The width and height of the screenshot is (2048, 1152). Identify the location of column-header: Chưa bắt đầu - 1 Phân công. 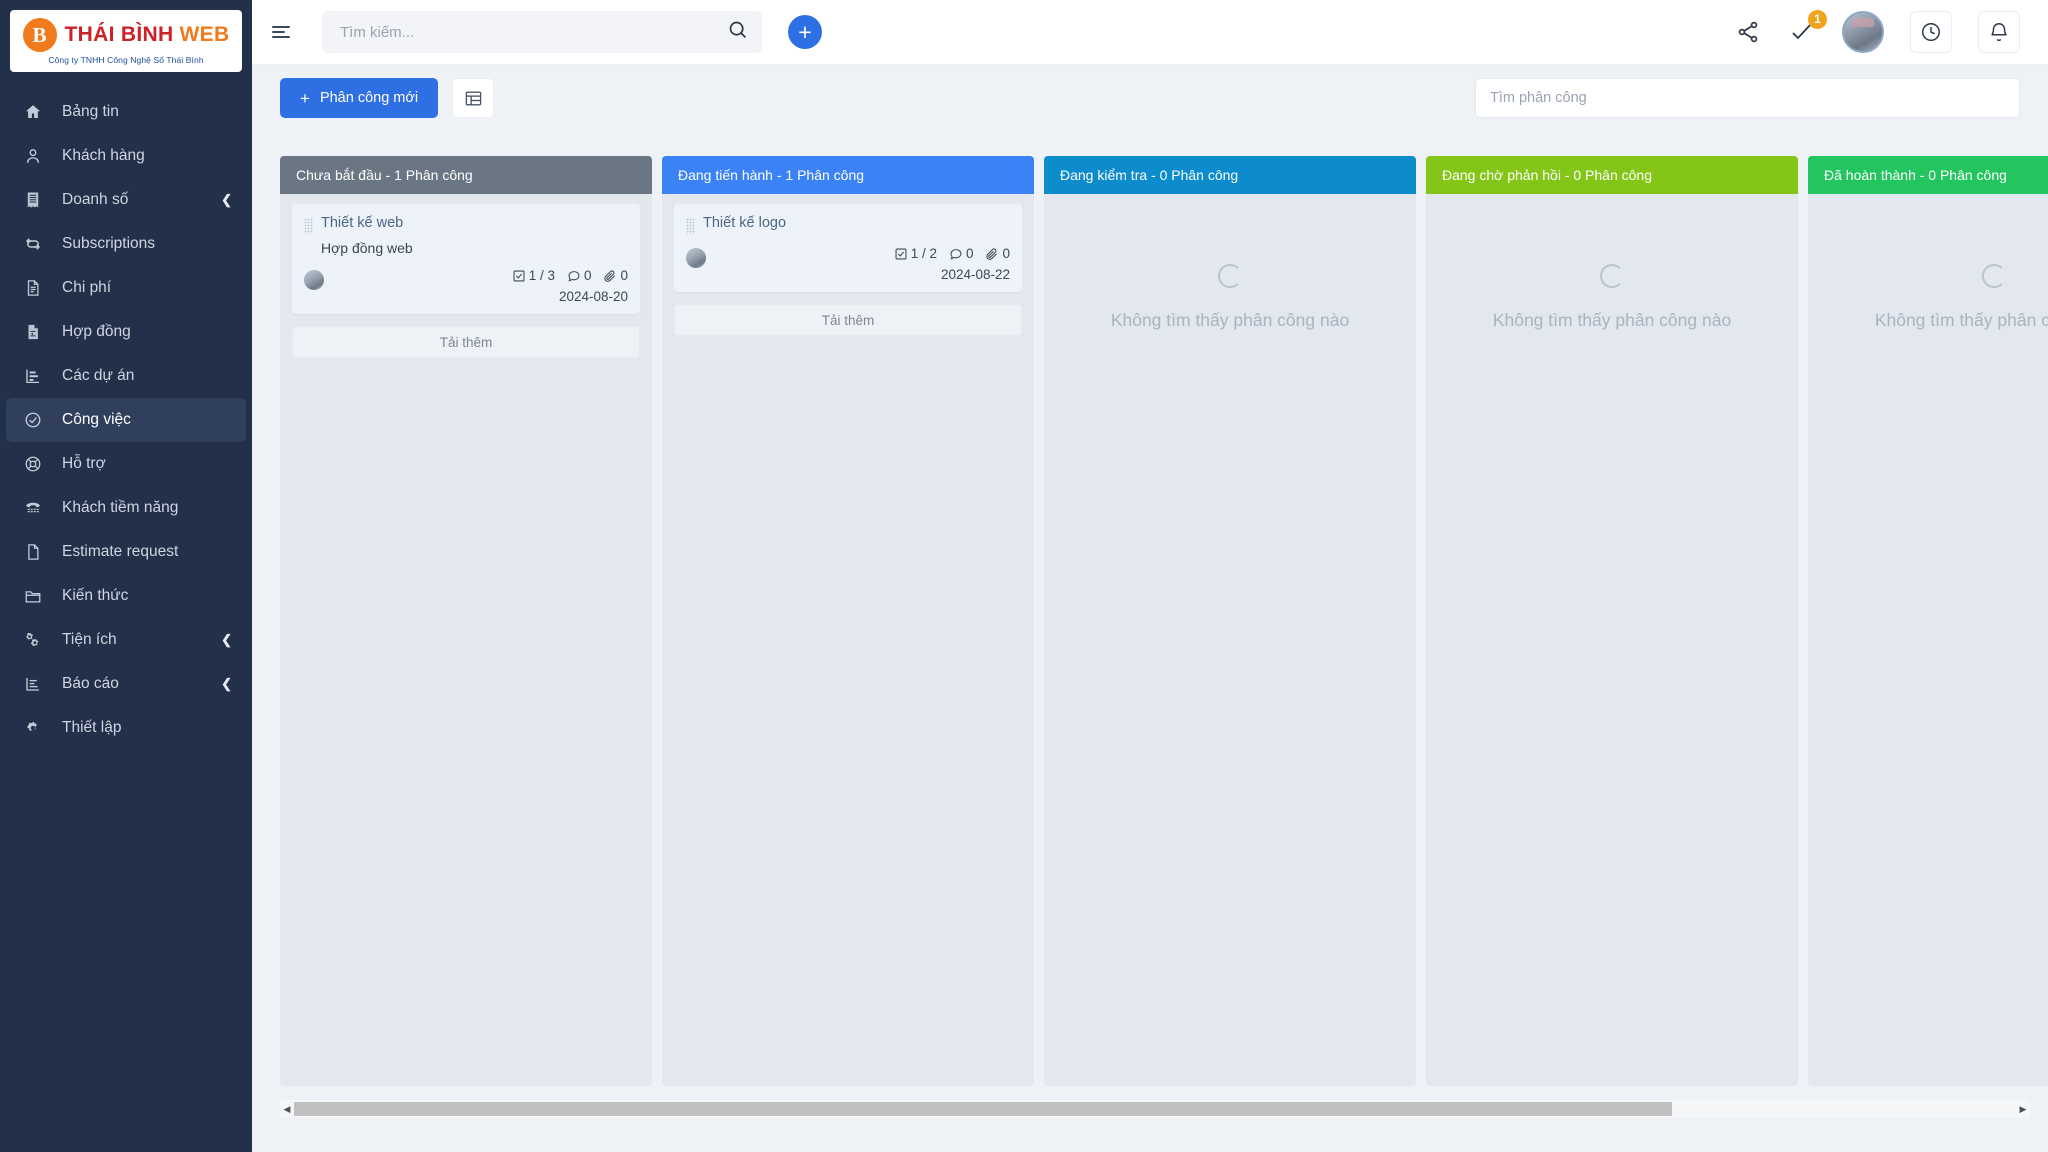
(466, 175).